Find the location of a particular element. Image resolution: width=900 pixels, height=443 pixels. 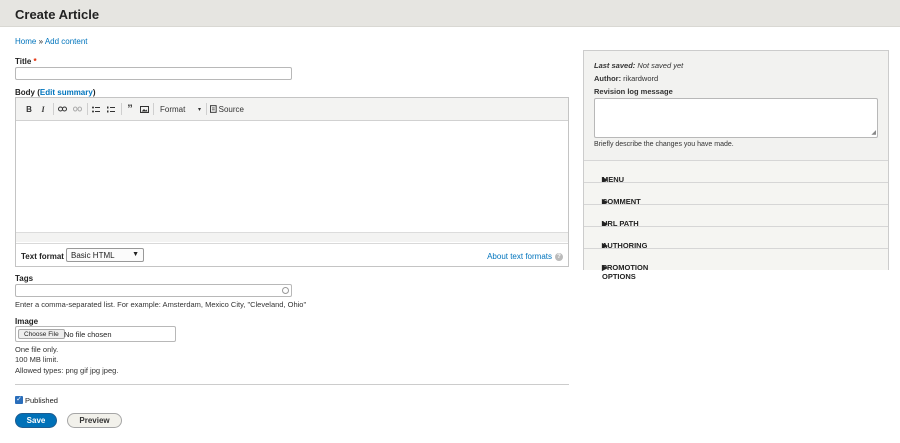

published-checkbox: ✓ is located at coordinates (19, 400).